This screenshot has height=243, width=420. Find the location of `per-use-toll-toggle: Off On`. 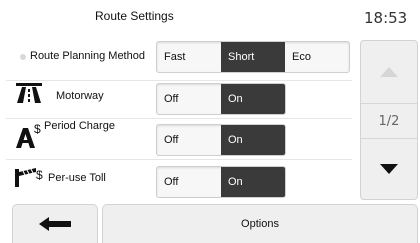

per-use-toll-toggle: Off On is located at coordinates (221, 182).